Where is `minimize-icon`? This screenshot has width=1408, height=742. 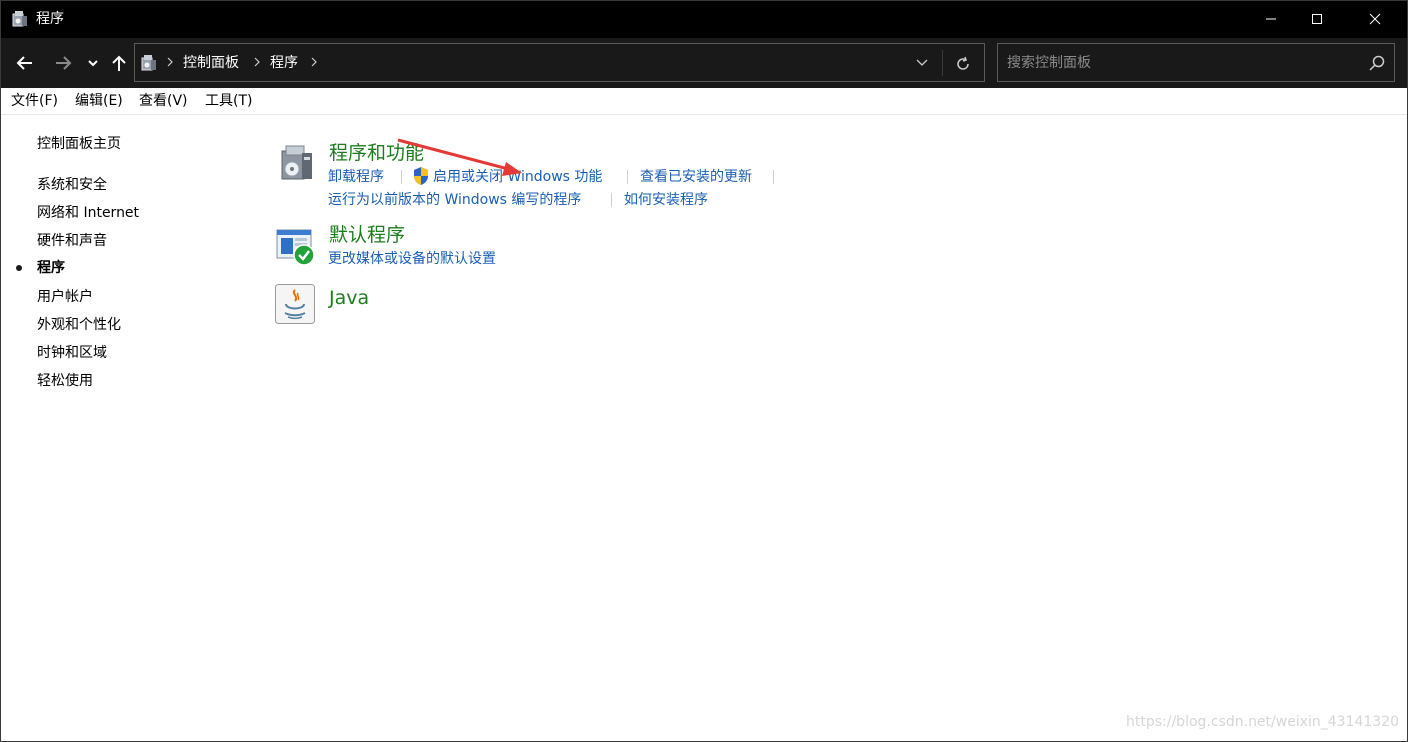
minimize-icon is located at coordinates (1271, 19).